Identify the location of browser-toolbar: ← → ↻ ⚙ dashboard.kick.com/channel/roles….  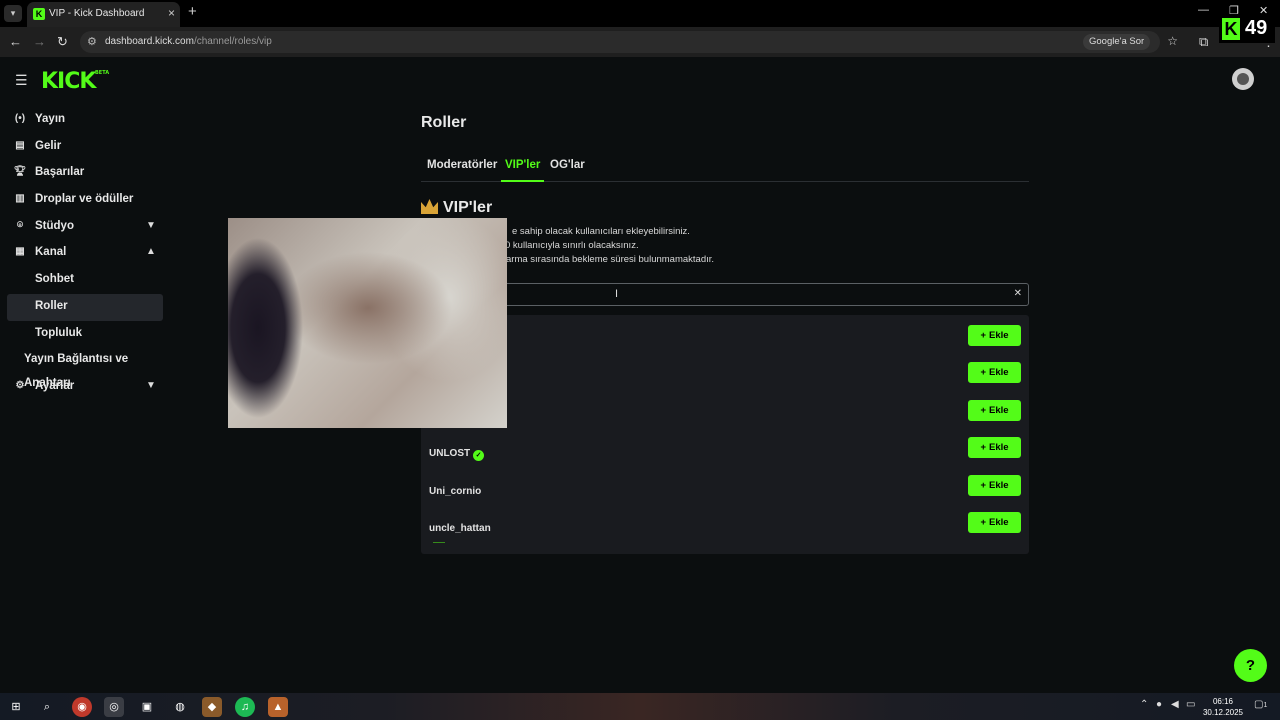
(640, 42).